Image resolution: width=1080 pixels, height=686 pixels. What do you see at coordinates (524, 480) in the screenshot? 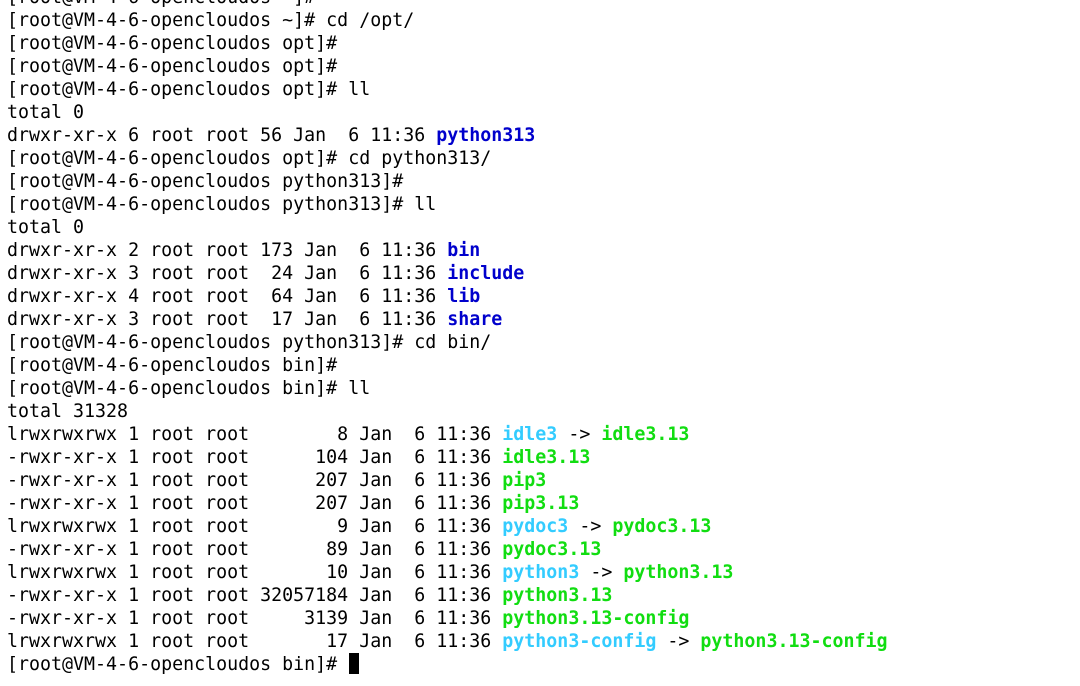
I see `executable-name: pip3` at bounding box center [524, 480].